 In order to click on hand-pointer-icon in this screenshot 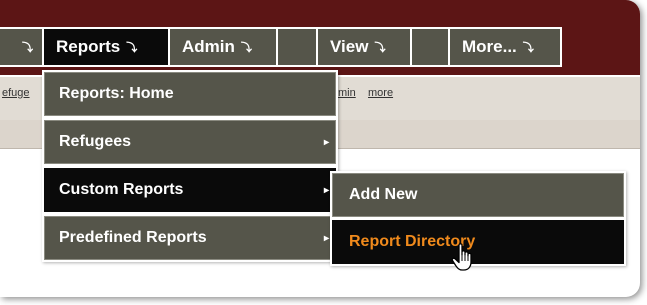, I will do `click(466, 258)`.